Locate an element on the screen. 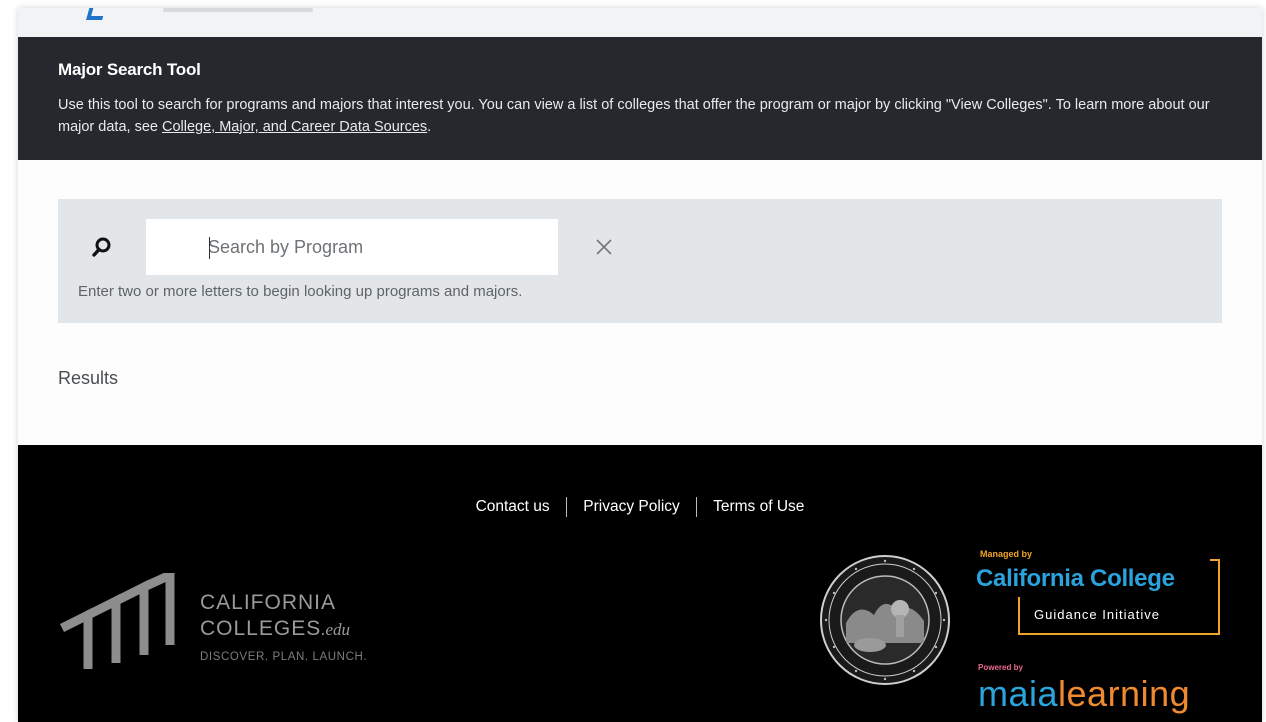 The height and width of the screenshot is (722, 1266). privacy-policy-link: Privacy Policy is located at coordinates (631, 506).